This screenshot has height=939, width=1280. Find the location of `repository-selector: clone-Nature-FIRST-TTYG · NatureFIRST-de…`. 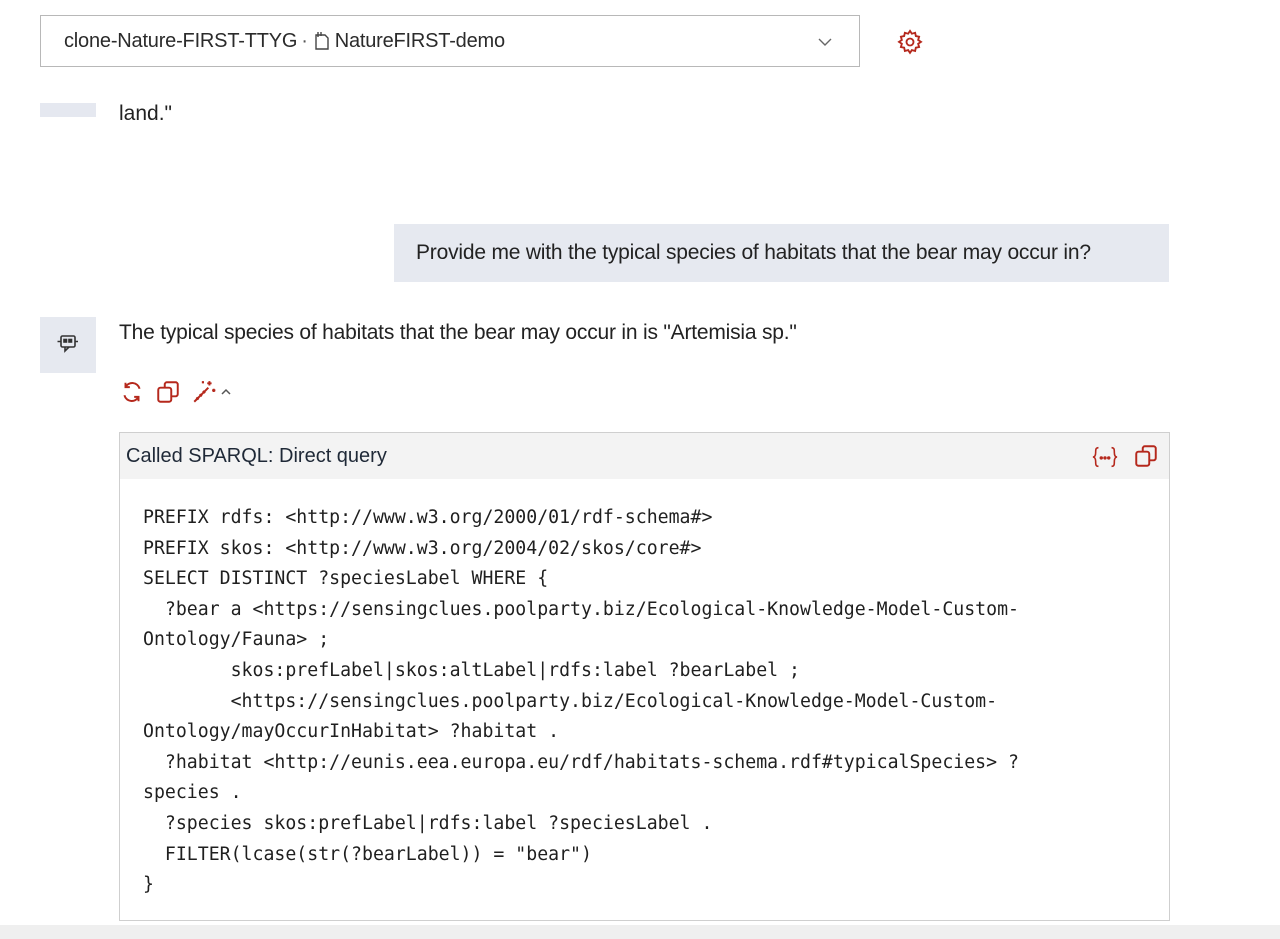

repository-selector: clone-Nature-FIRST-TTYG · NatureFIRST-de… is located at coordinates (450, 41).